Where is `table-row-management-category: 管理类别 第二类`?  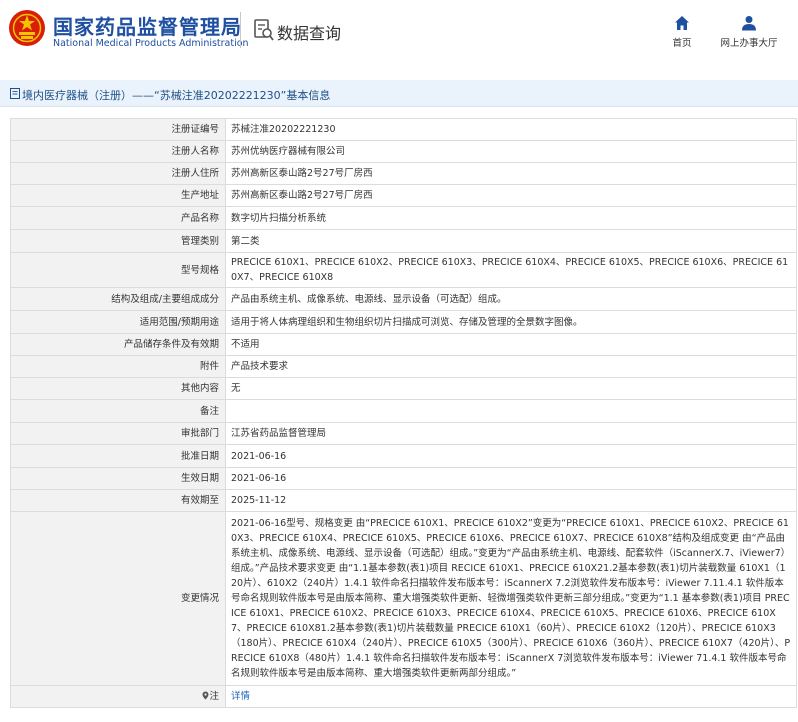
table-row-management-category: 管理类别 第二类 is located at coordinates (403, 241).